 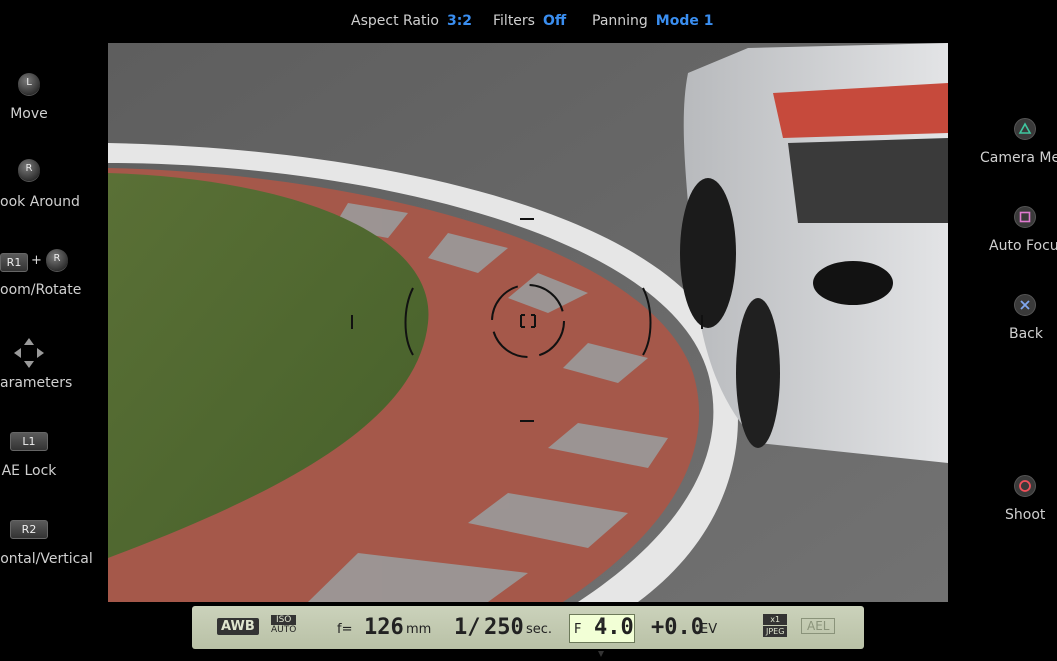 What do you see at coordinates (677, 627) in the screenshot?
I see `exposure-comp-value: +0.0` at bounding box center [677, 627].